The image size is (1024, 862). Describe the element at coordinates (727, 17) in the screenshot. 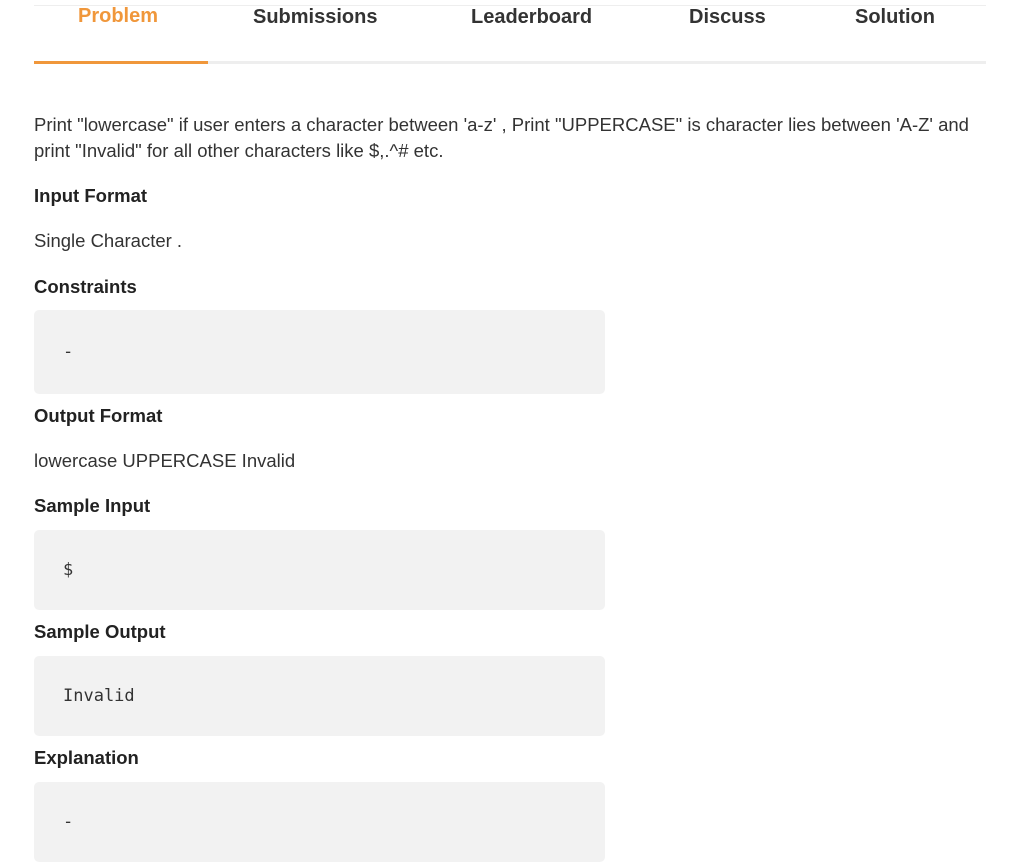

I see `tab-discuss: Discuss` at that location.